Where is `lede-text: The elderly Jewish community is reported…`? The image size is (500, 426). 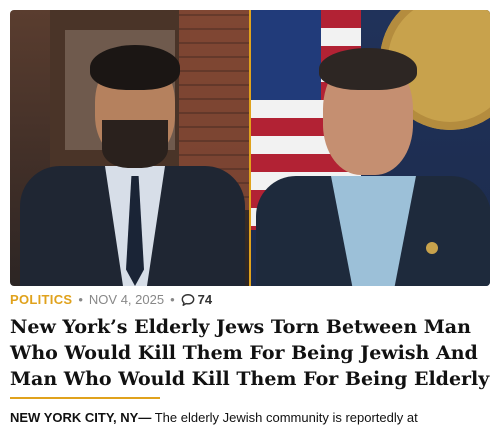 lede-text: The elderly Jewish community is reported… is located at coordinates (286, 417).